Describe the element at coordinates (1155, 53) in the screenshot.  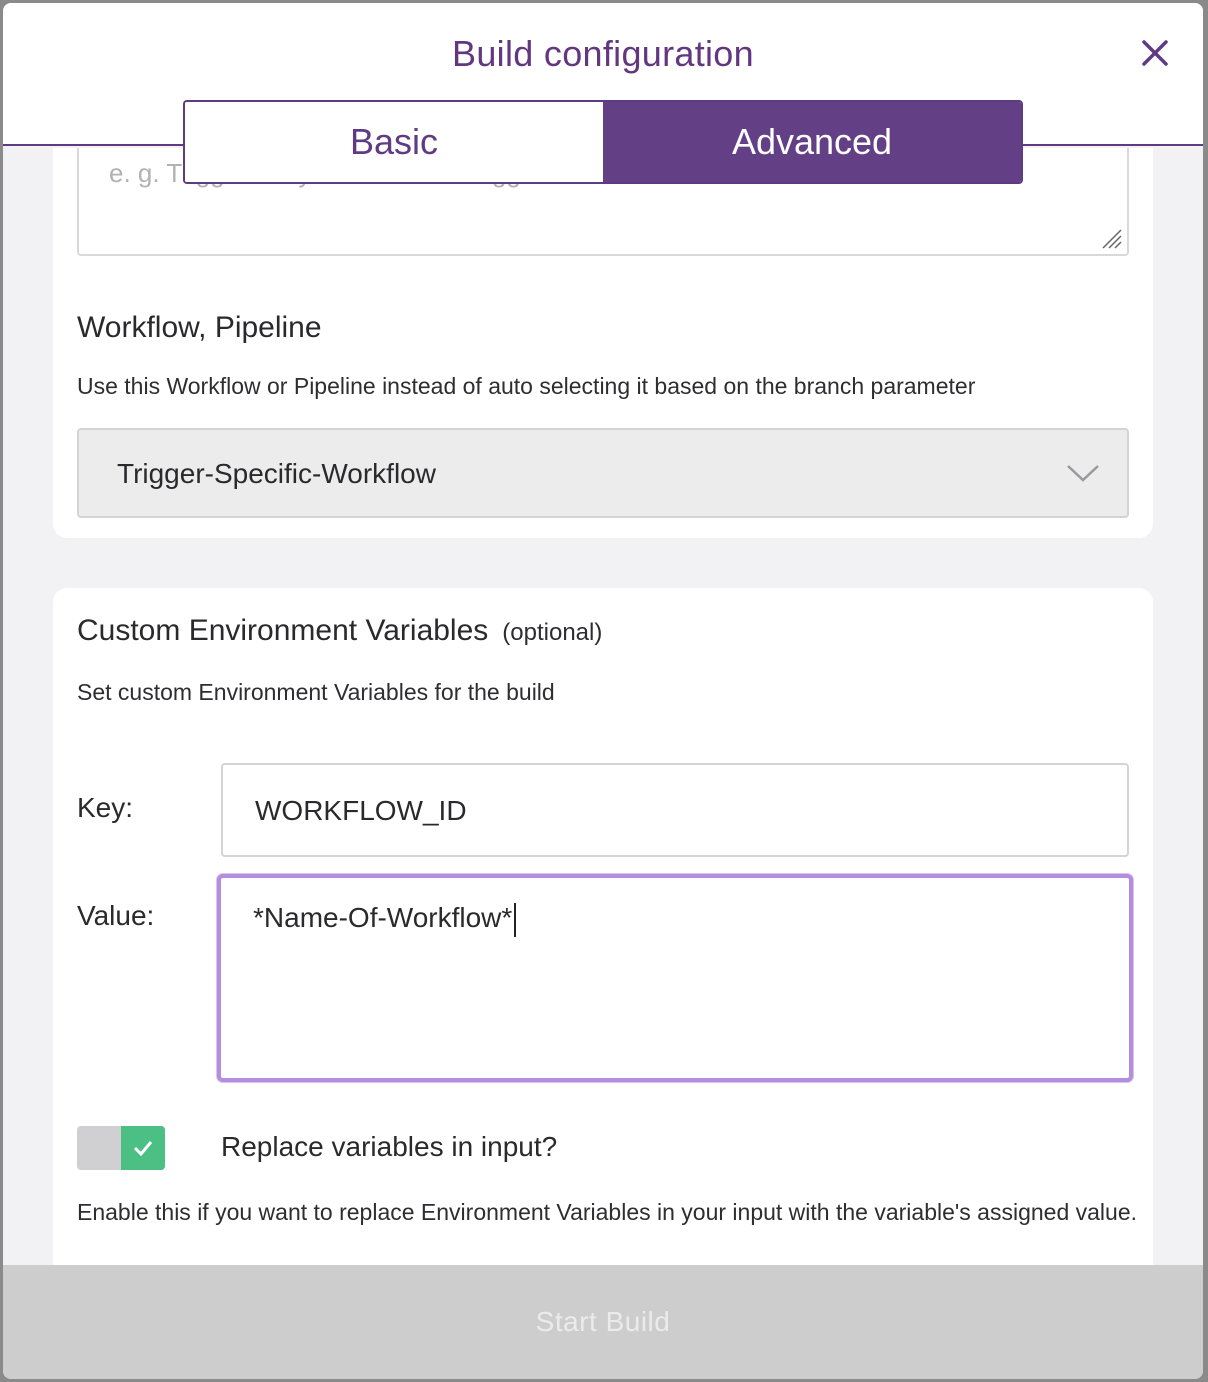
I see `close-icon` at that location.